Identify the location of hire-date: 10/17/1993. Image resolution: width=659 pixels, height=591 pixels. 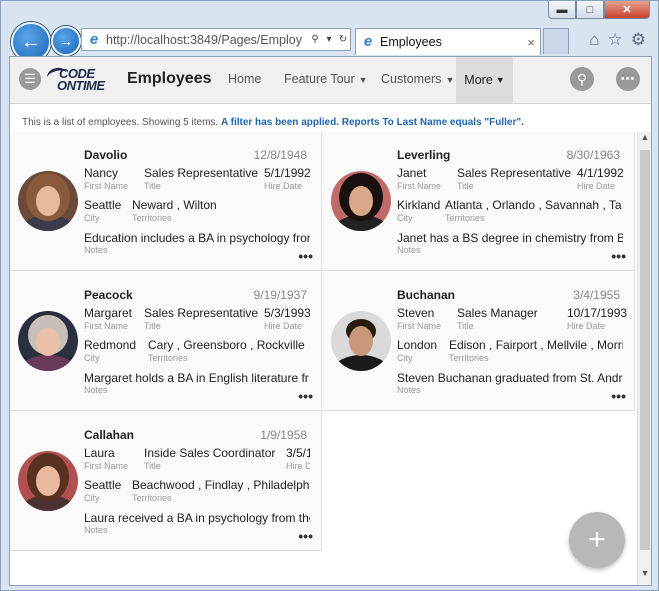
(597, 313).